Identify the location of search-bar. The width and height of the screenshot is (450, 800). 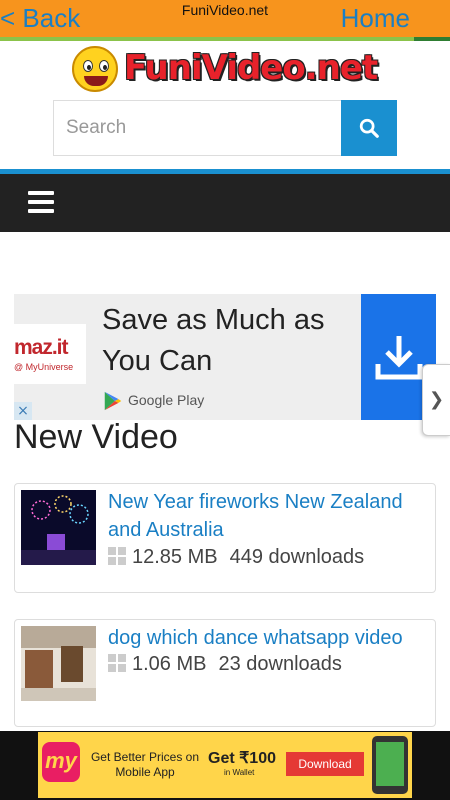
(225, 128).